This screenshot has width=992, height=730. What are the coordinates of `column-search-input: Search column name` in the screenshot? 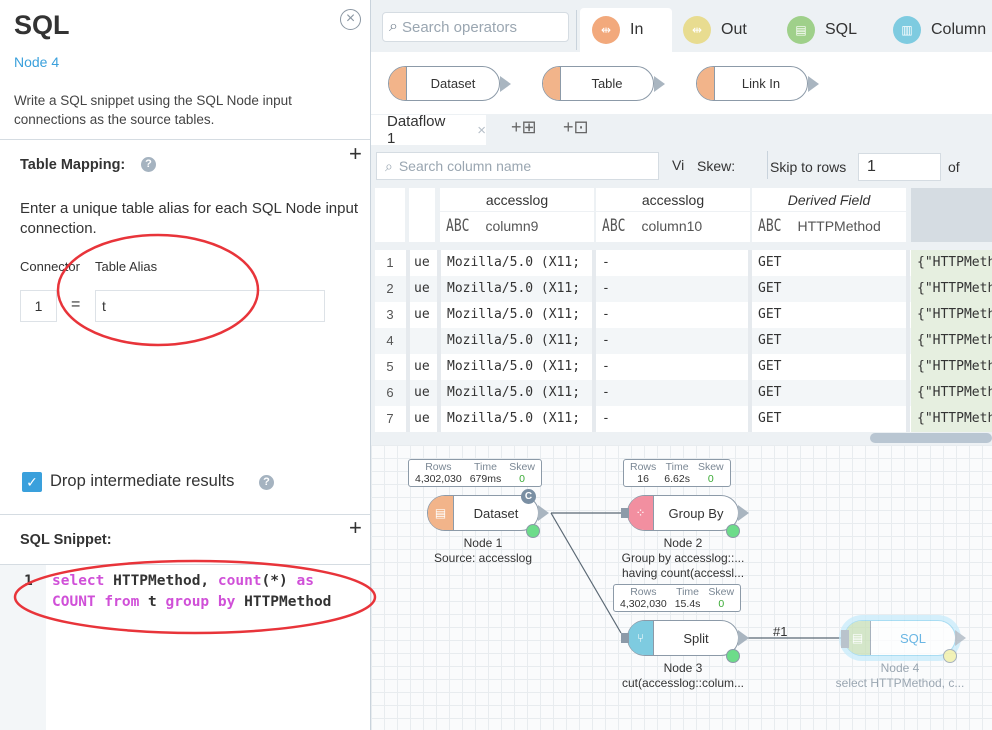 It's located at (465, 166).